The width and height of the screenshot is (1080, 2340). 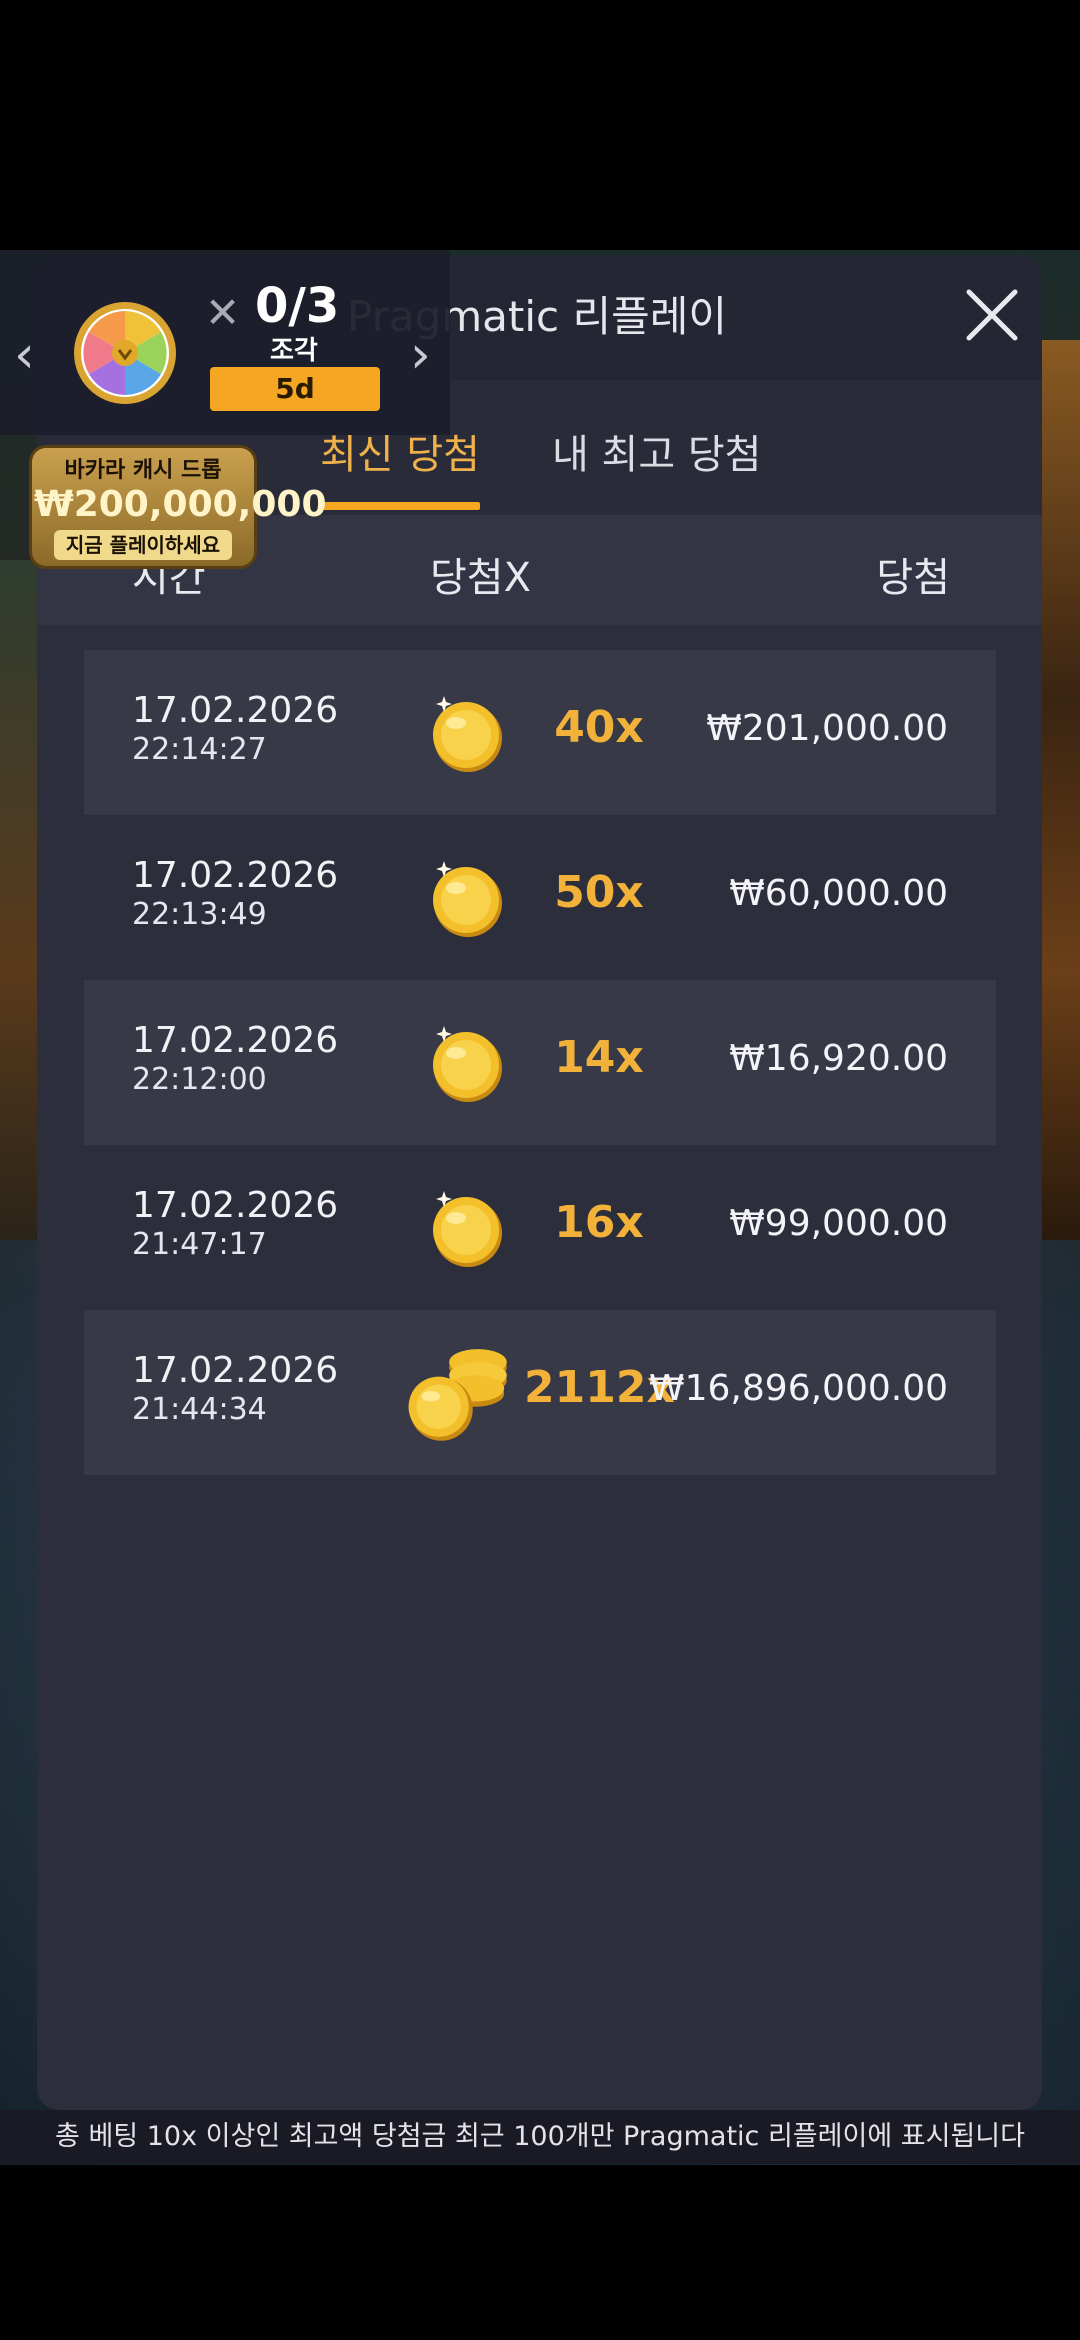 What do you see at coordinates (199, 1079) in the screenshot?
I see `row-time: 22:12:00` at bounding box center [199, 1079].